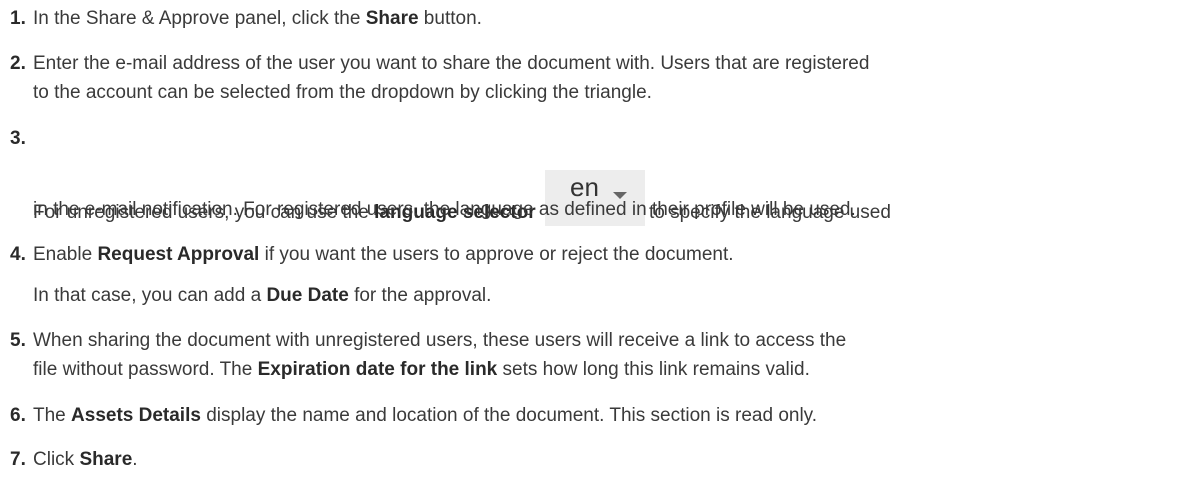 Image resolution: width=1200 pixels, height=493 pixels. What do you see at coordinates (178, 254) in the screenshot?
I see `request-approval-term: Request Approval` at bounding box center [178, 254].